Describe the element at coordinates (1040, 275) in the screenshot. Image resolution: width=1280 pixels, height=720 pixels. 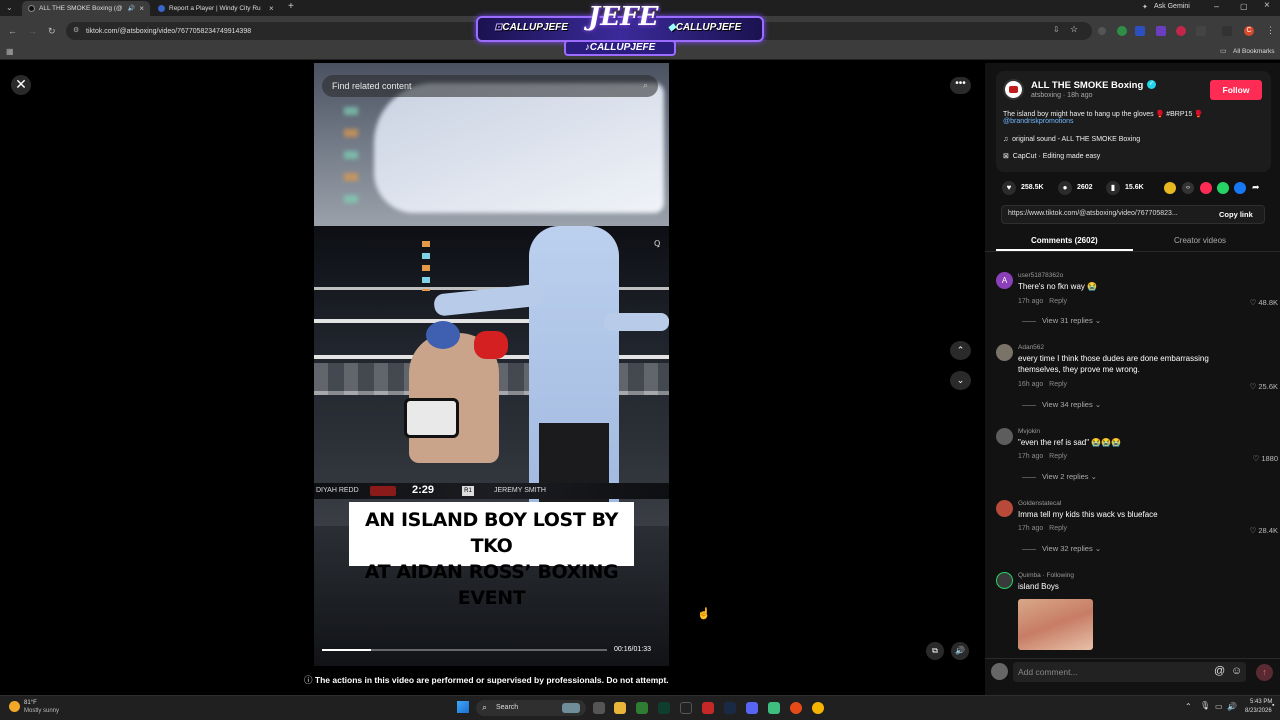
I see `comment-username: user51878362o` at that location.